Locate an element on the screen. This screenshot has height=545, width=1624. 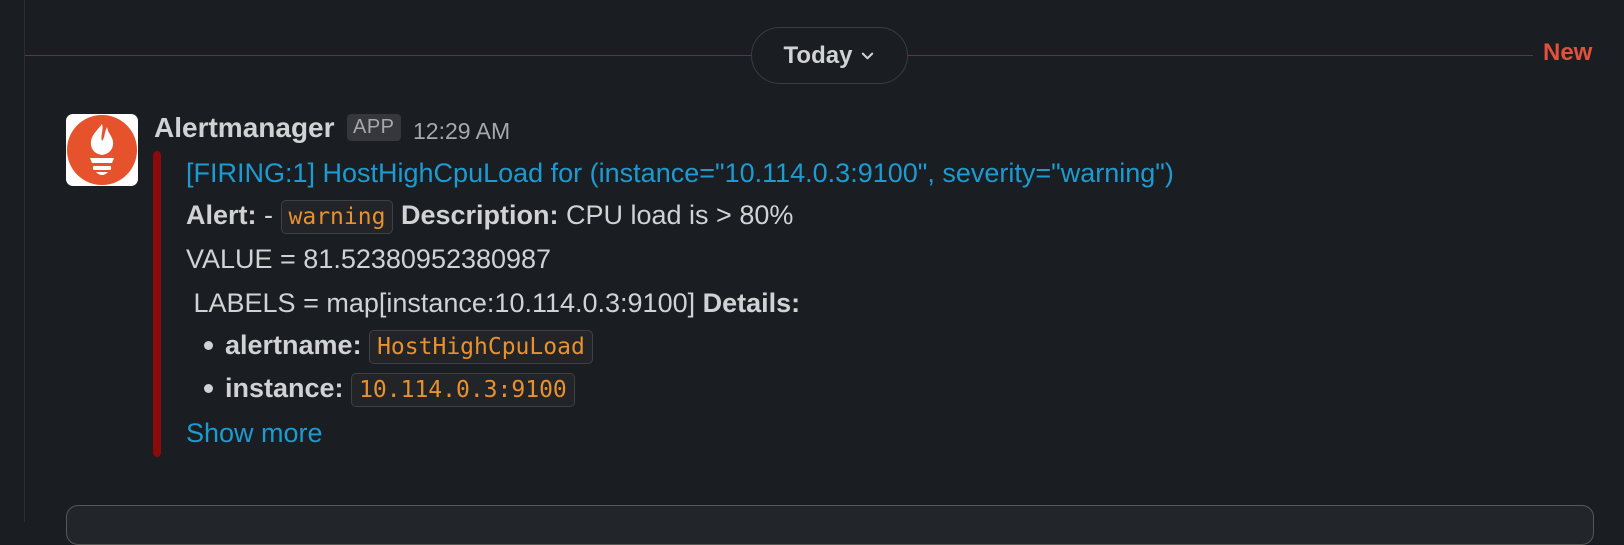
chevron-down-icon is located at coordinates (868, 56).